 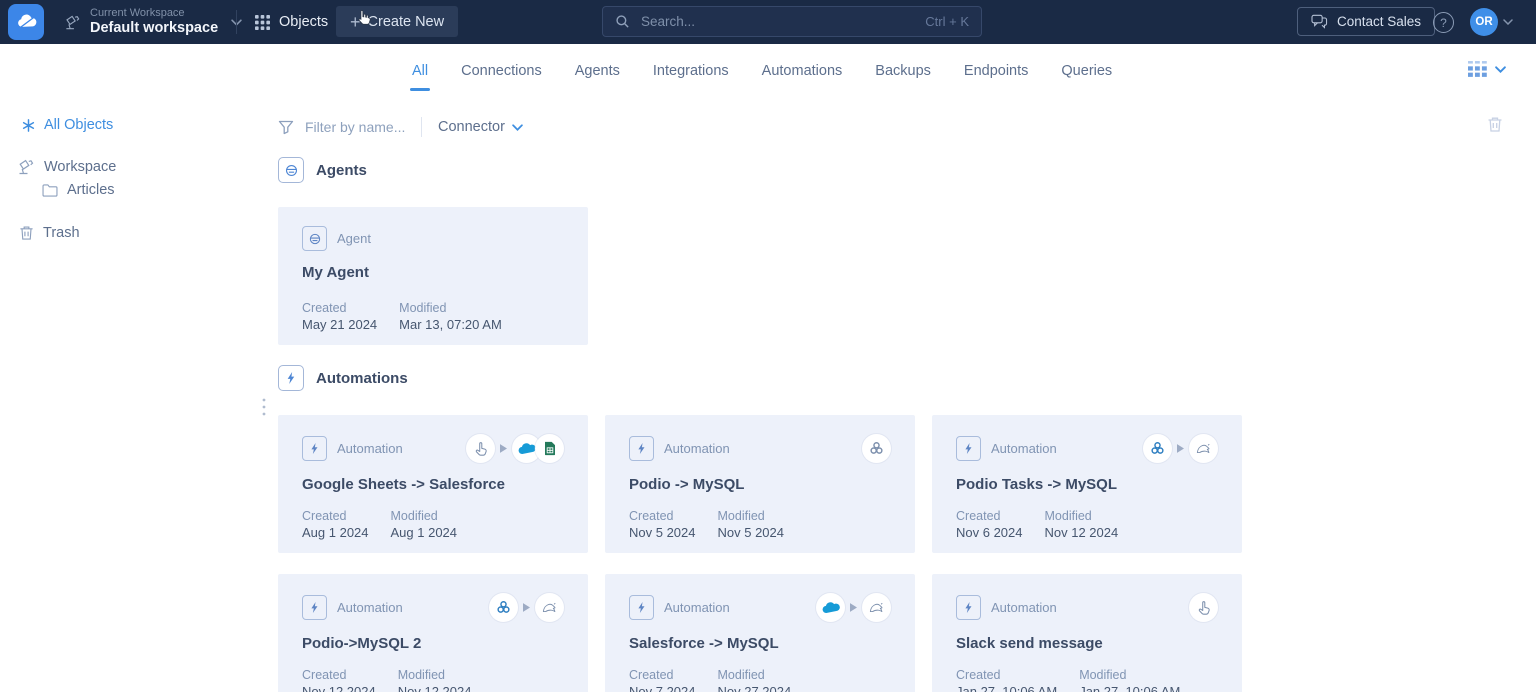 I want to click on user-avatar: OR, so click(x=1484, y=22).